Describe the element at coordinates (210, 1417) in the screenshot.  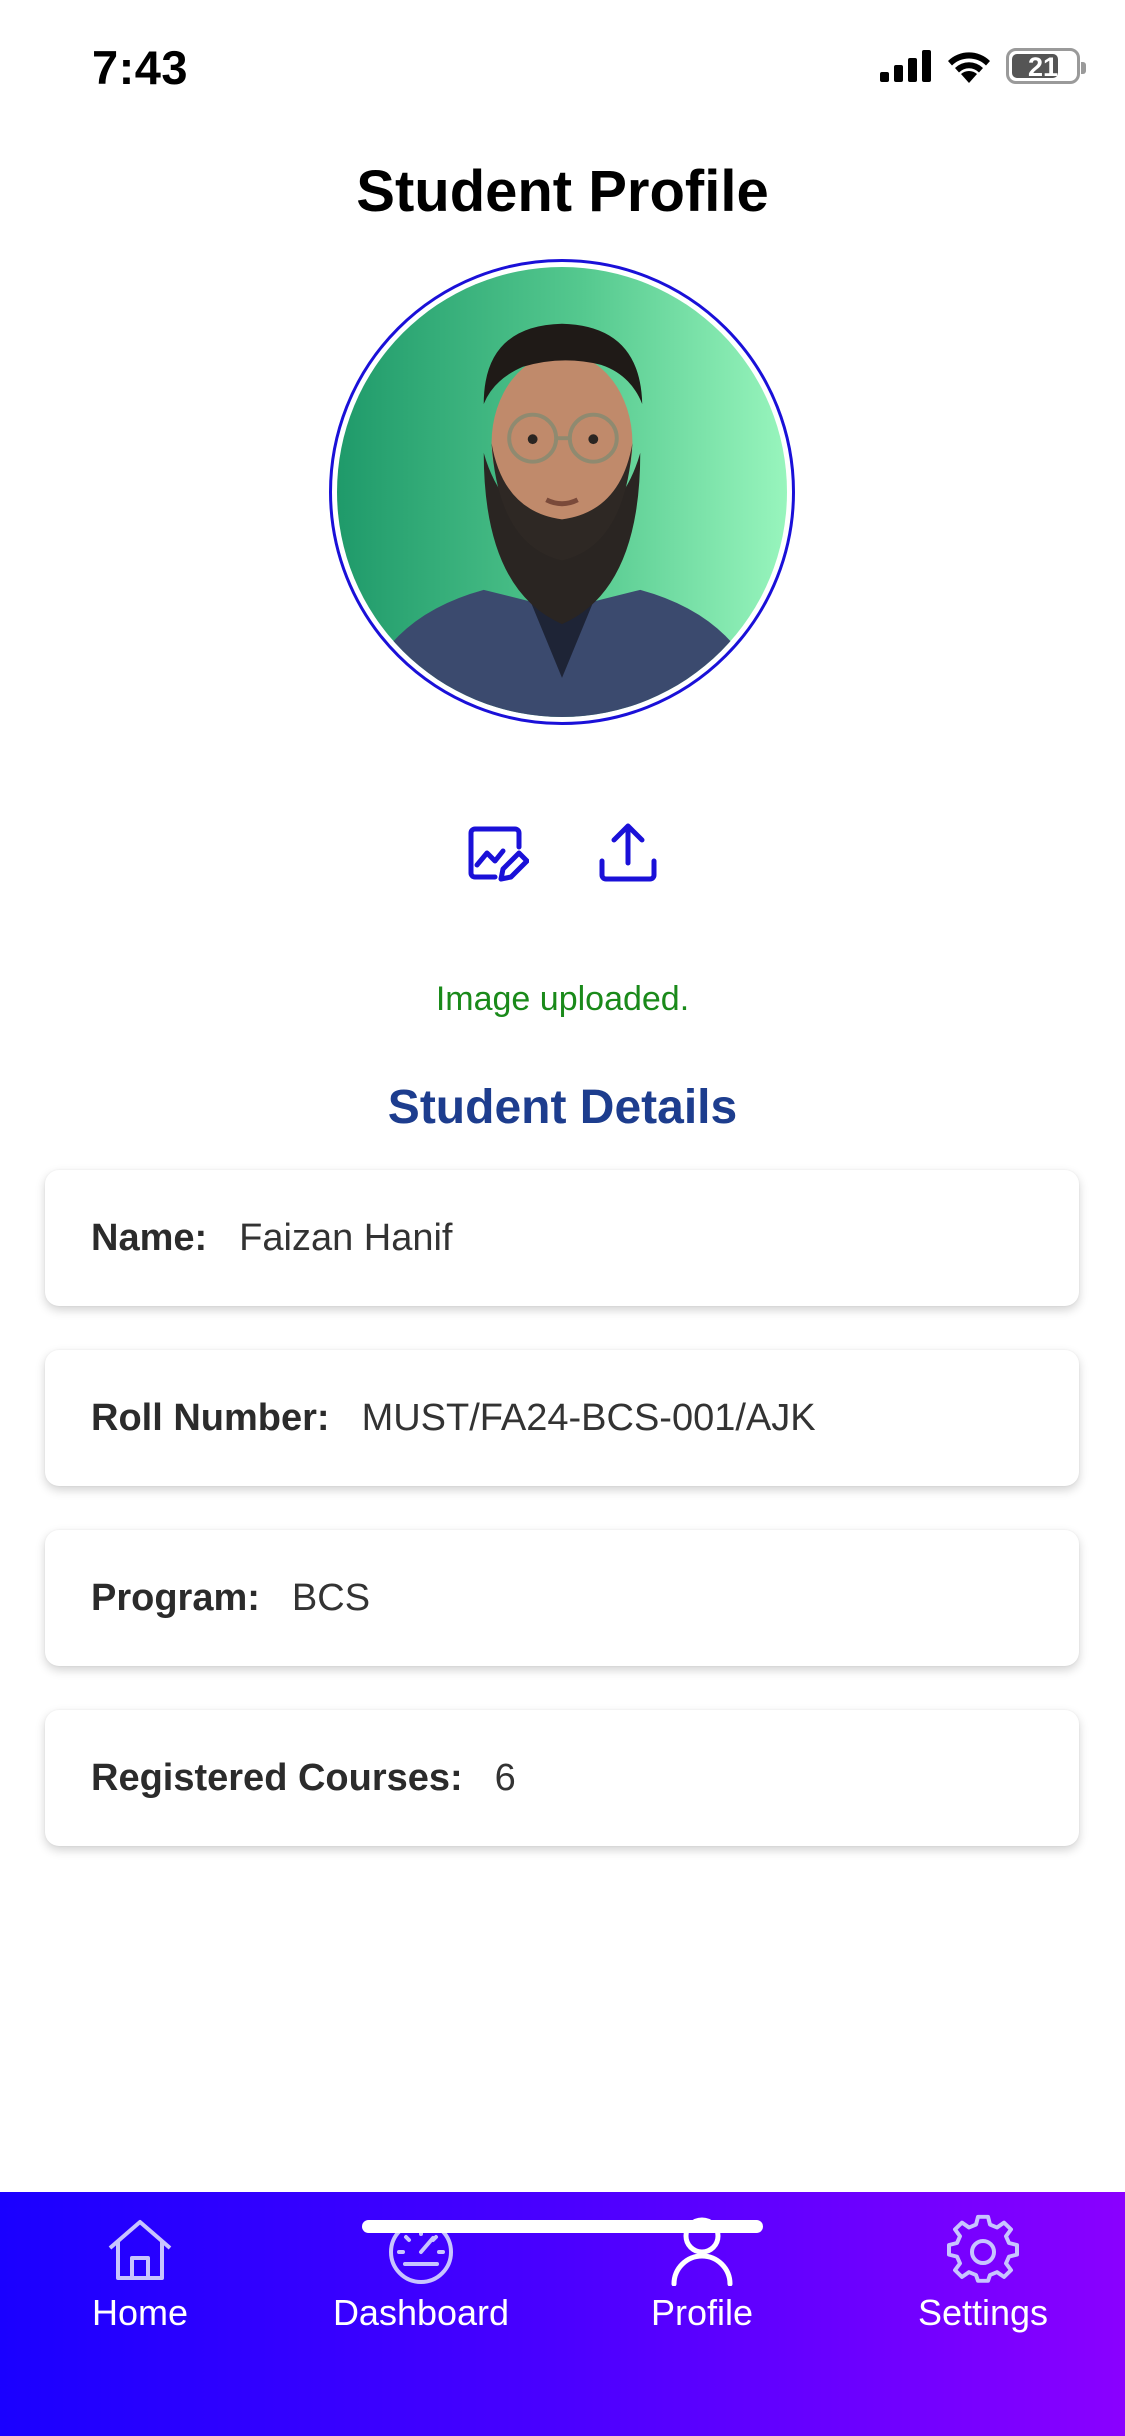
I see `detail-label: Roll Number:` at that location.